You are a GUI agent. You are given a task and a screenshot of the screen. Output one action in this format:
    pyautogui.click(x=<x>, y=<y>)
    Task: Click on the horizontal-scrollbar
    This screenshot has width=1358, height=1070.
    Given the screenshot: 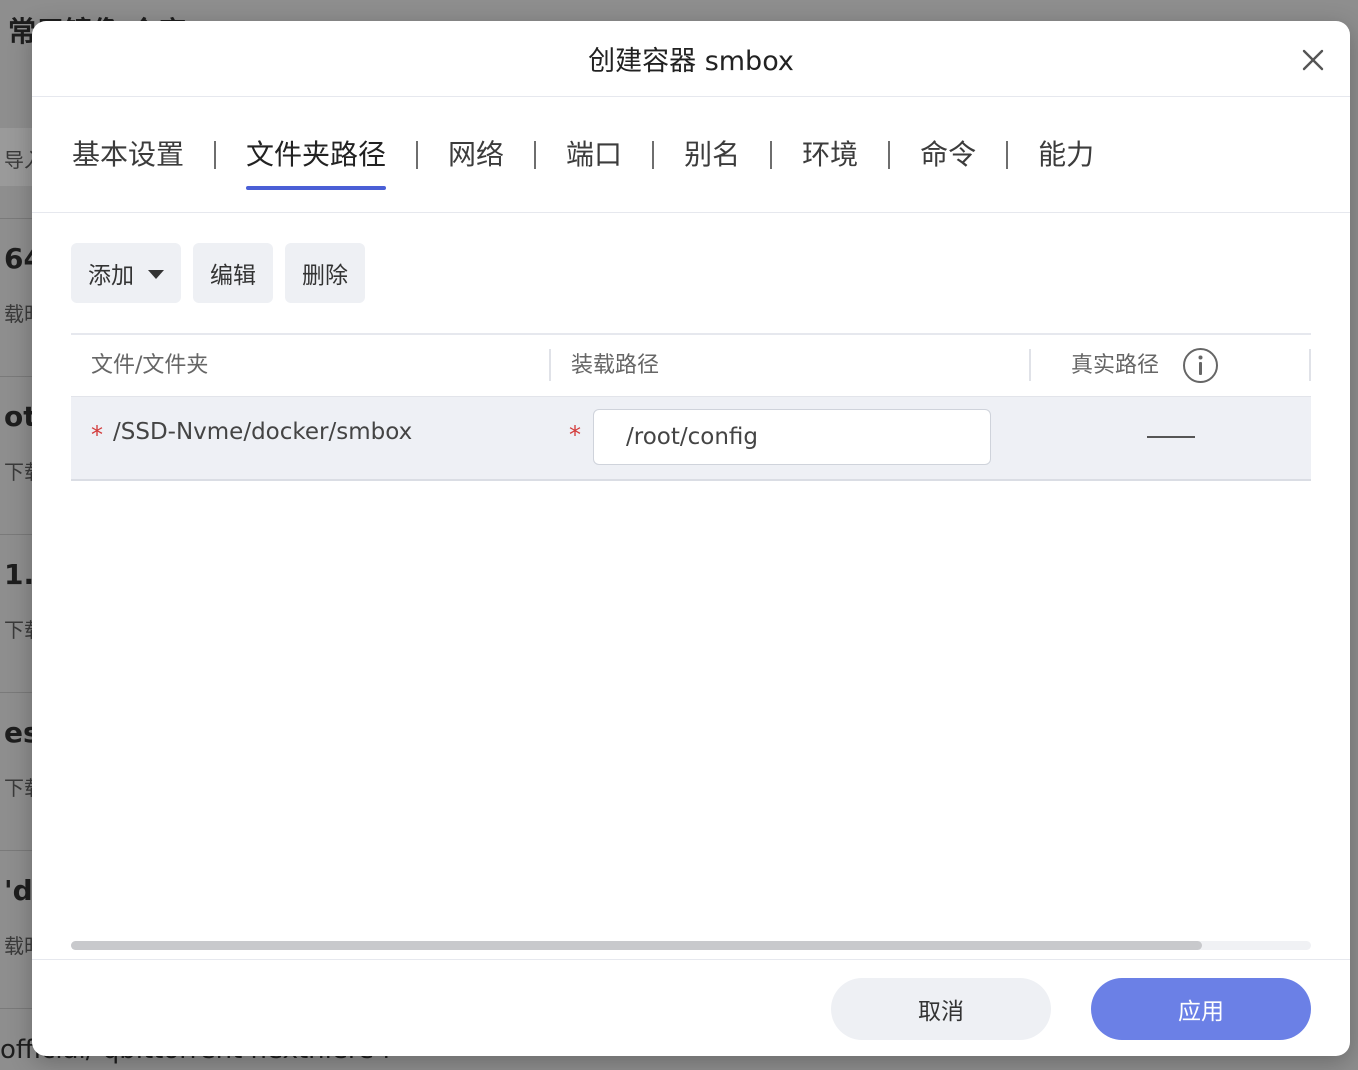 What is the action you would take?
    pyautogui.click(x=691, y=945)
    